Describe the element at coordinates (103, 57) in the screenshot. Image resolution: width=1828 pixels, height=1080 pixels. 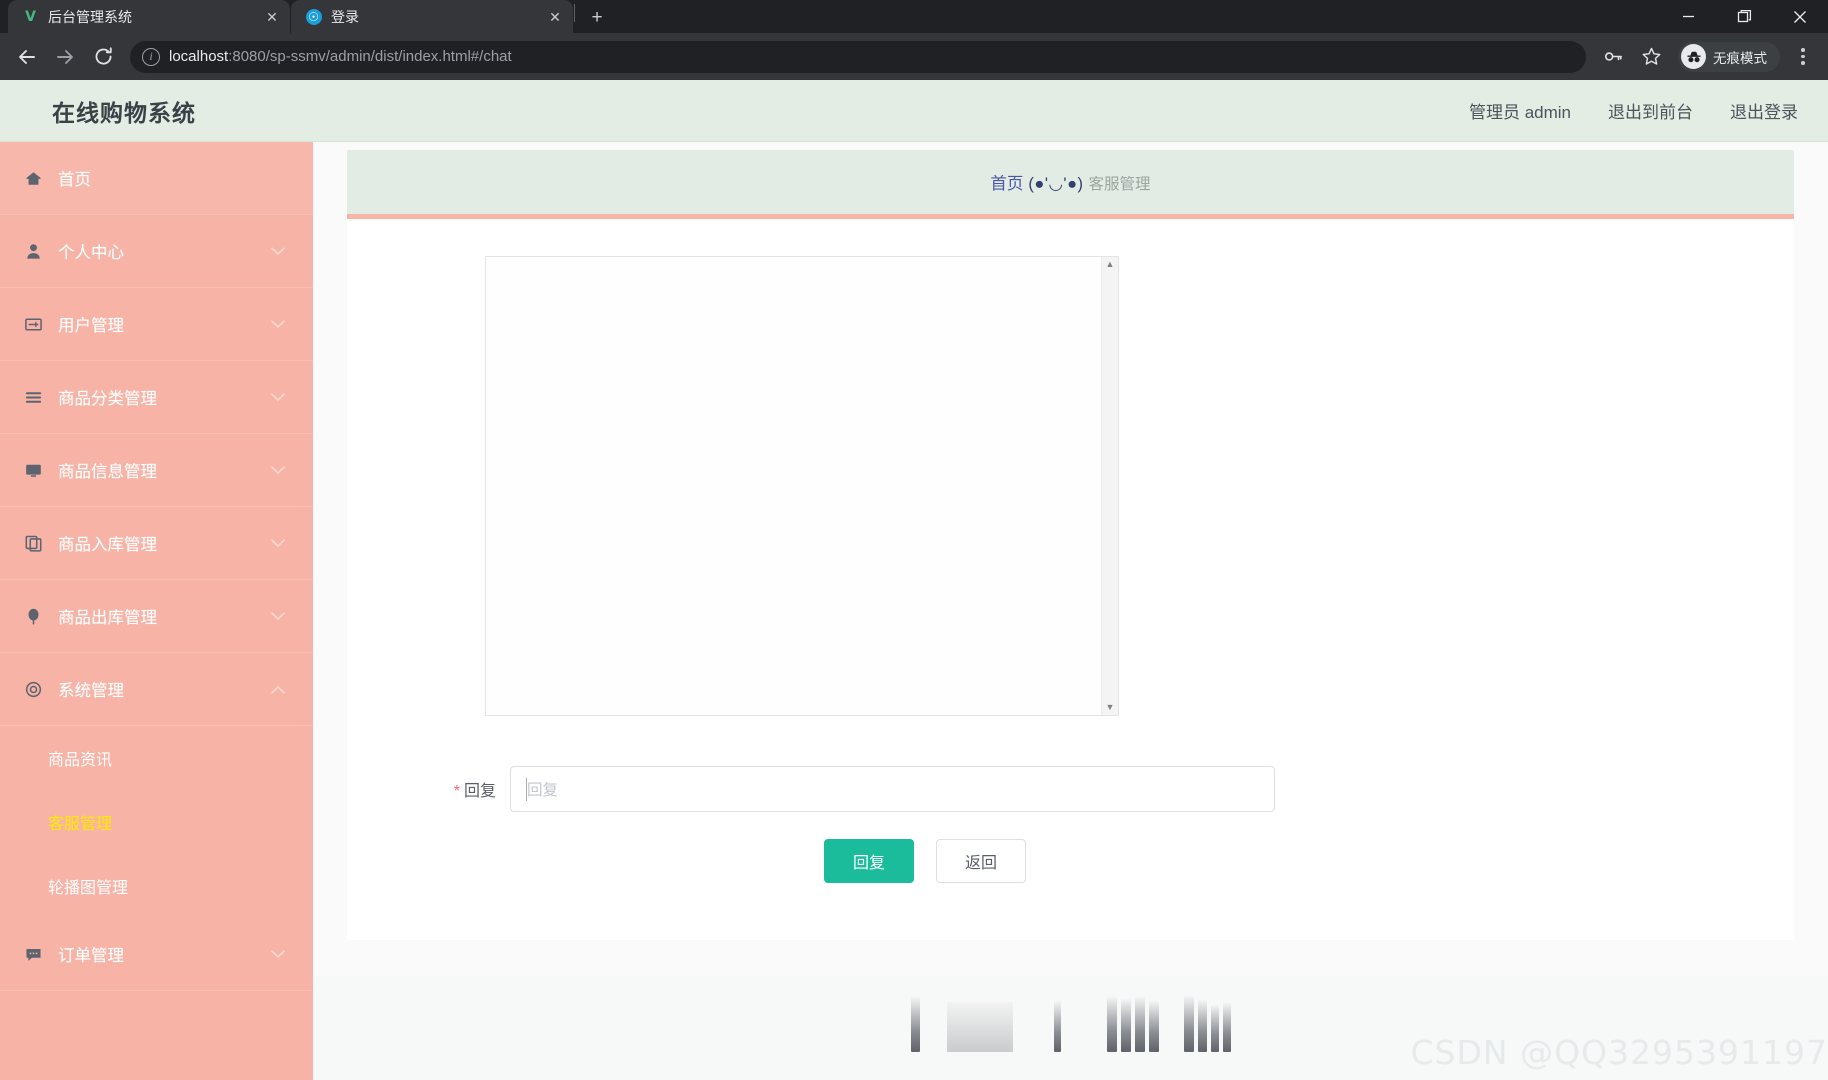
I see `reload-icon` at that location.